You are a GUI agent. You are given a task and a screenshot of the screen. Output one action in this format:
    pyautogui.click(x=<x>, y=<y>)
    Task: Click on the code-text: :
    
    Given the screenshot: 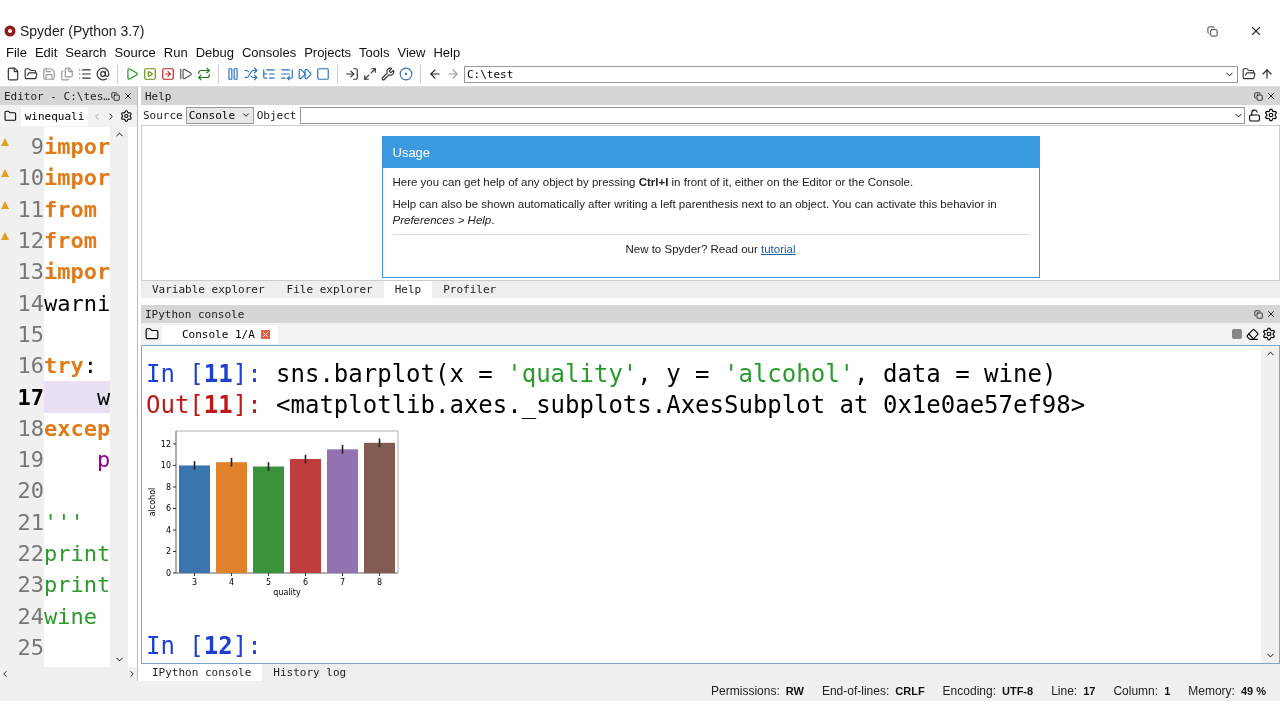 What is the action you would take?
    pyautogui.click(x=90, y=366)
    